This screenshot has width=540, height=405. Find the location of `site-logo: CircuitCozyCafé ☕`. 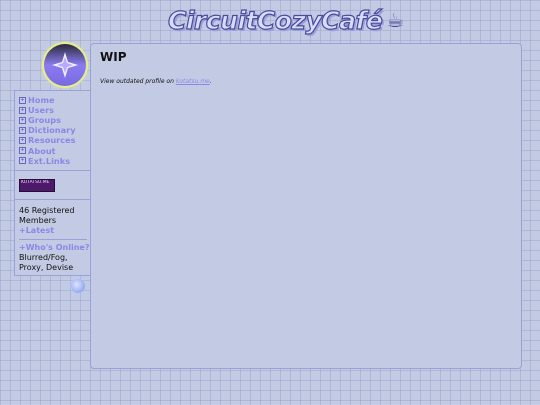

site-logo: CircuitCozyCafé ☕ is located at coordinates (285, 20).